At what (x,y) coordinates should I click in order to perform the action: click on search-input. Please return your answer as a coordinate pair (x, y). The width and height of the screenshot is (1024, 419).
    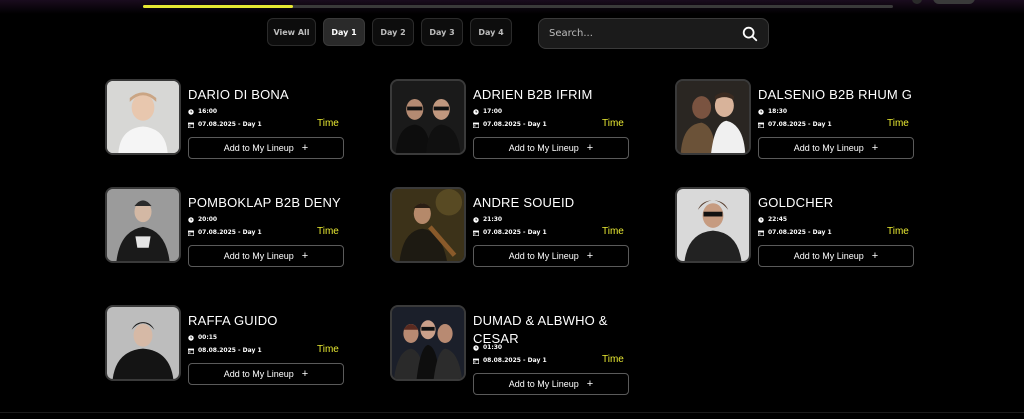
    Looking at the image, I should click on (640, 33).